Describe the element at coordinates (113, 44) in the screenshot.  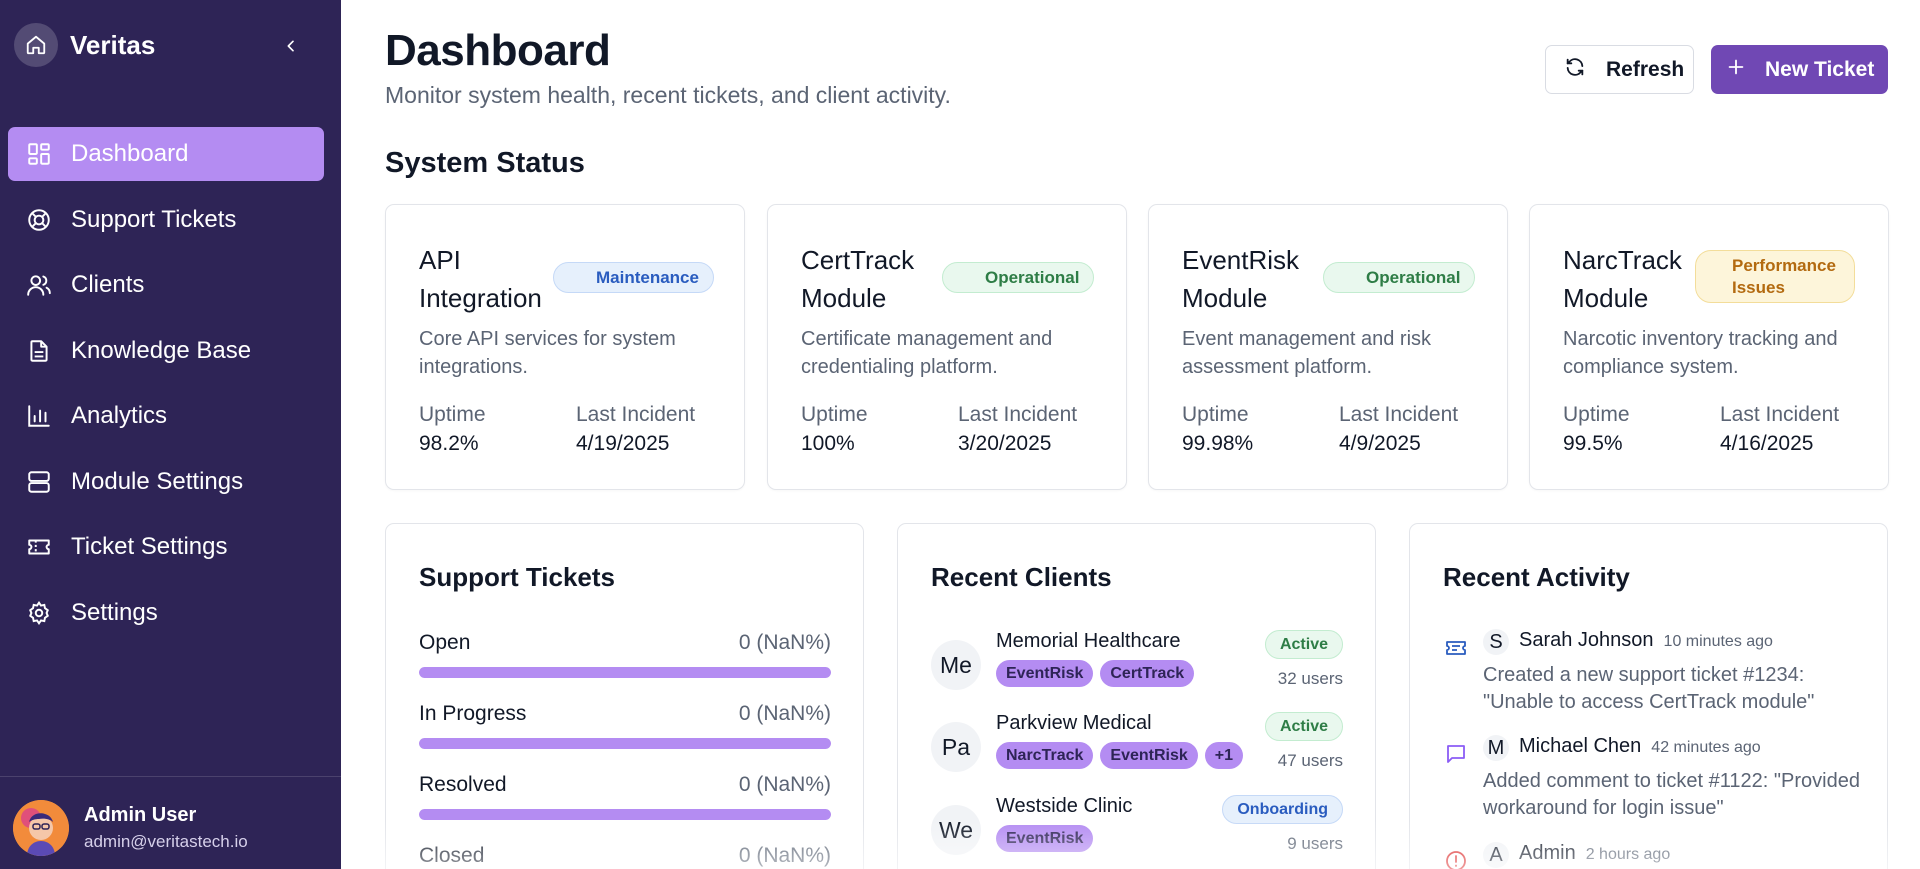
I see `brand-name: Veritas` at that location.